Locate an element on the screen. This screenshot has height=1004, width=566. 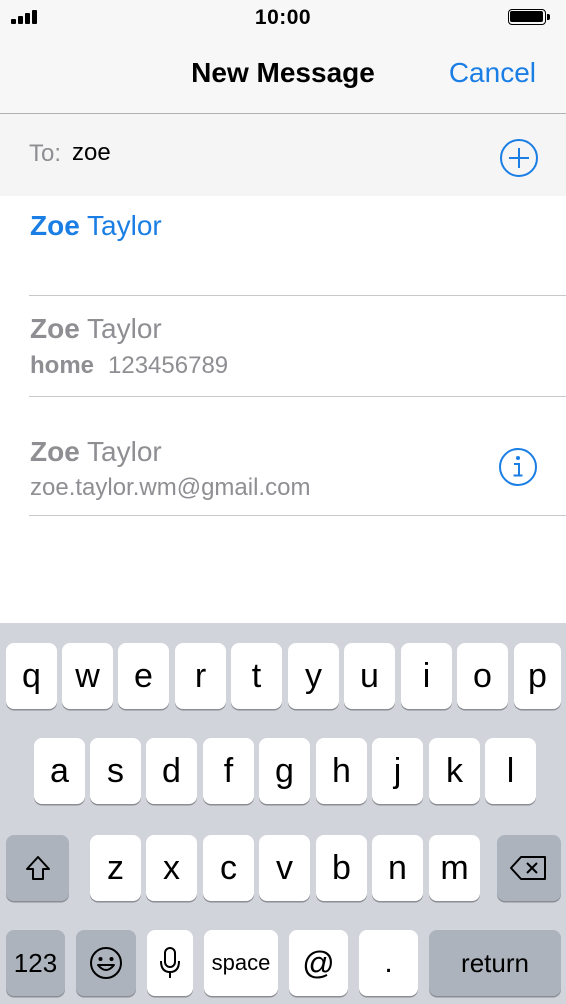
recipient-field: To: is located at coordinates (283, 155).